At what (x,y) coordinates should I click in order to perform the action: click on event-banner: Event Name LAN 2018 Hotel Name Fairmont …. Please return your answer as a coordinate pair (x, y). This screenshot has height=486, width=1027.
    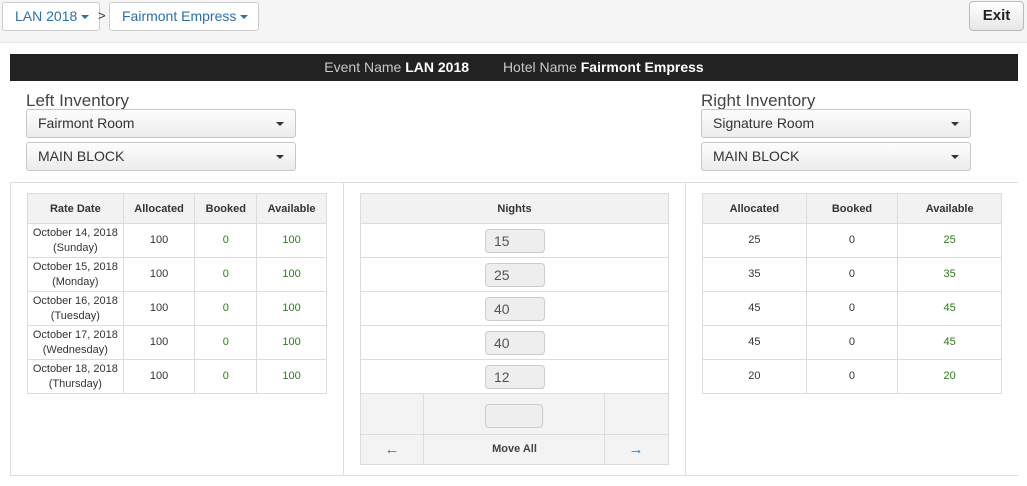
    Looking at the image, I should click on (514, 67).